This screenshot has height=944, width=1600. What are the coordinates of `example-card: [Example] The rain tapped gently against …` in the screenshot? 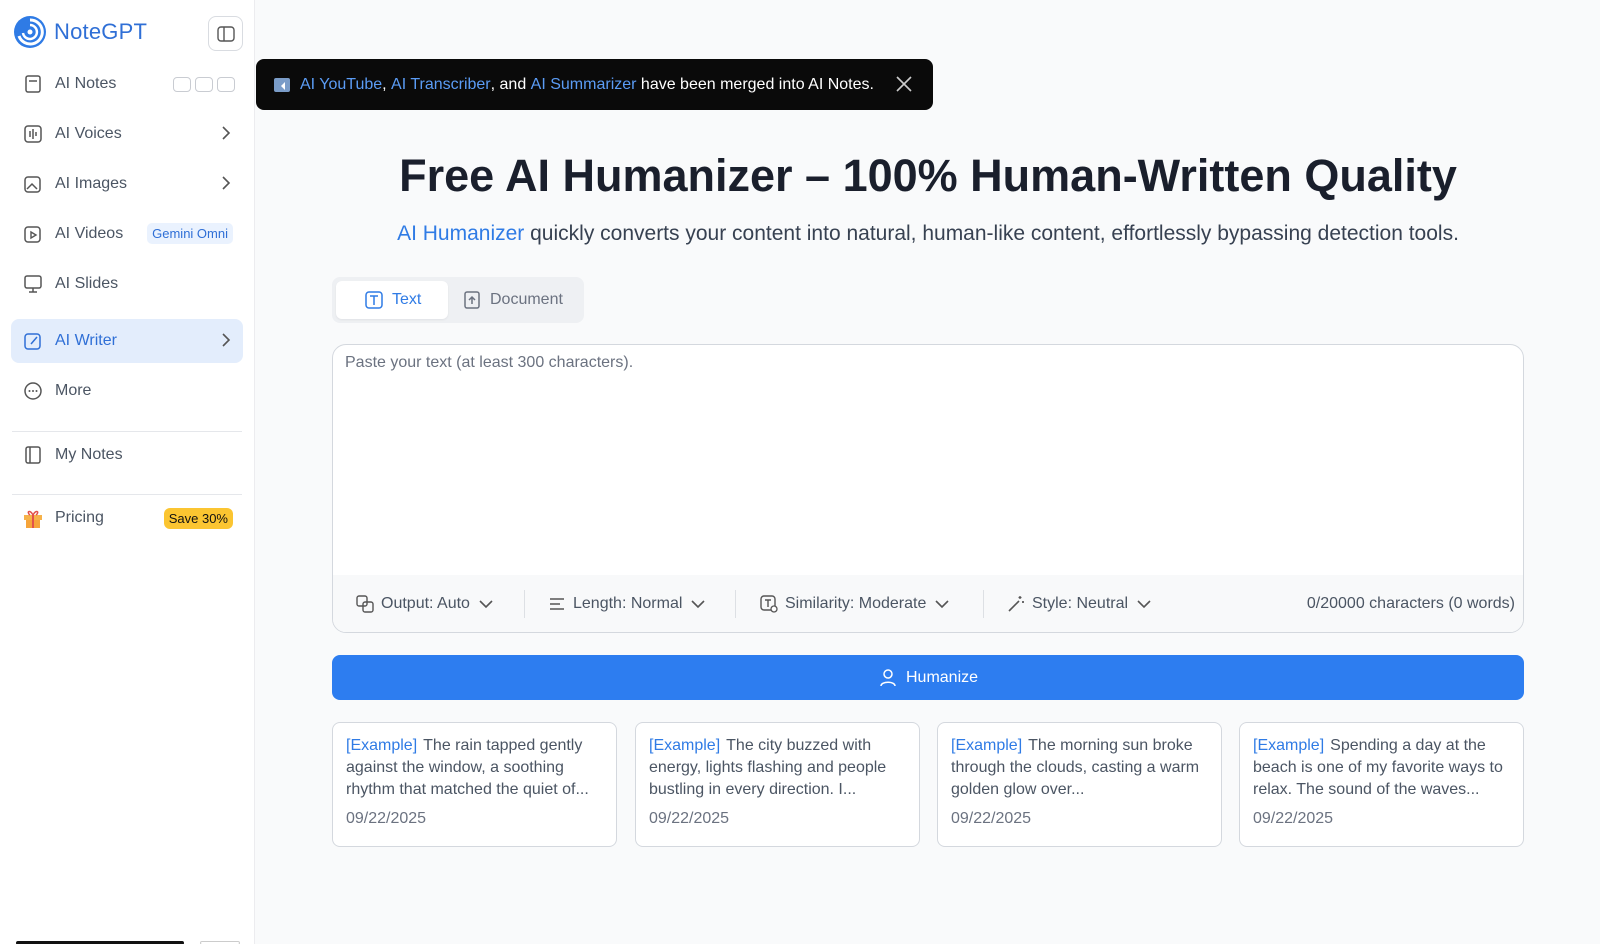 It's located at (474, 784).